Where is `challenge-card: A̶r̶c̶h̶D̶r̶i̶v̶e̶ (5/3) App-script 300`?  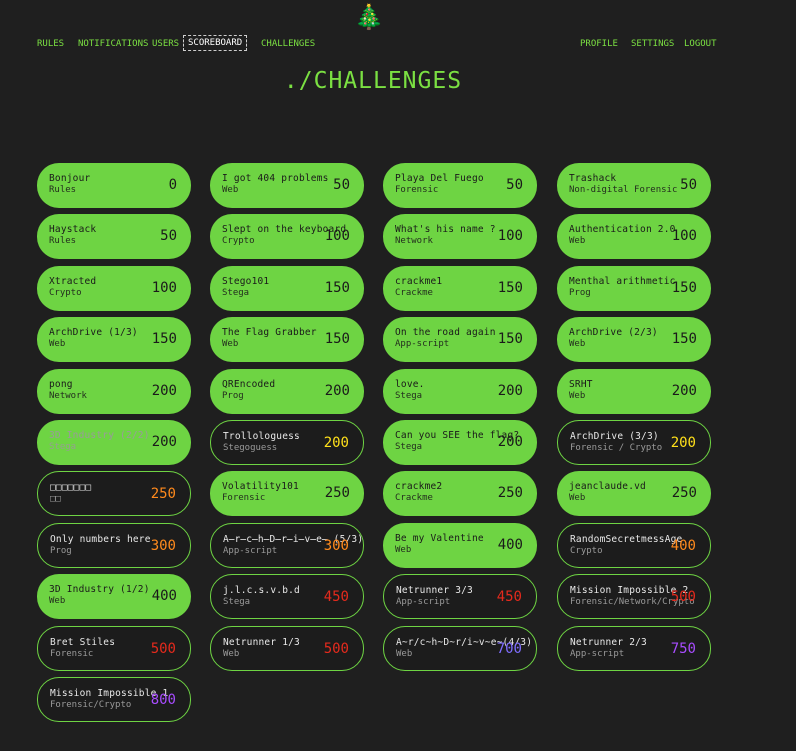
challenge-card: A̶r̶c̶h̶D̶r̶i̶v̶e̶ (5/3) App-script 300 is located at coordinates (287, 545).